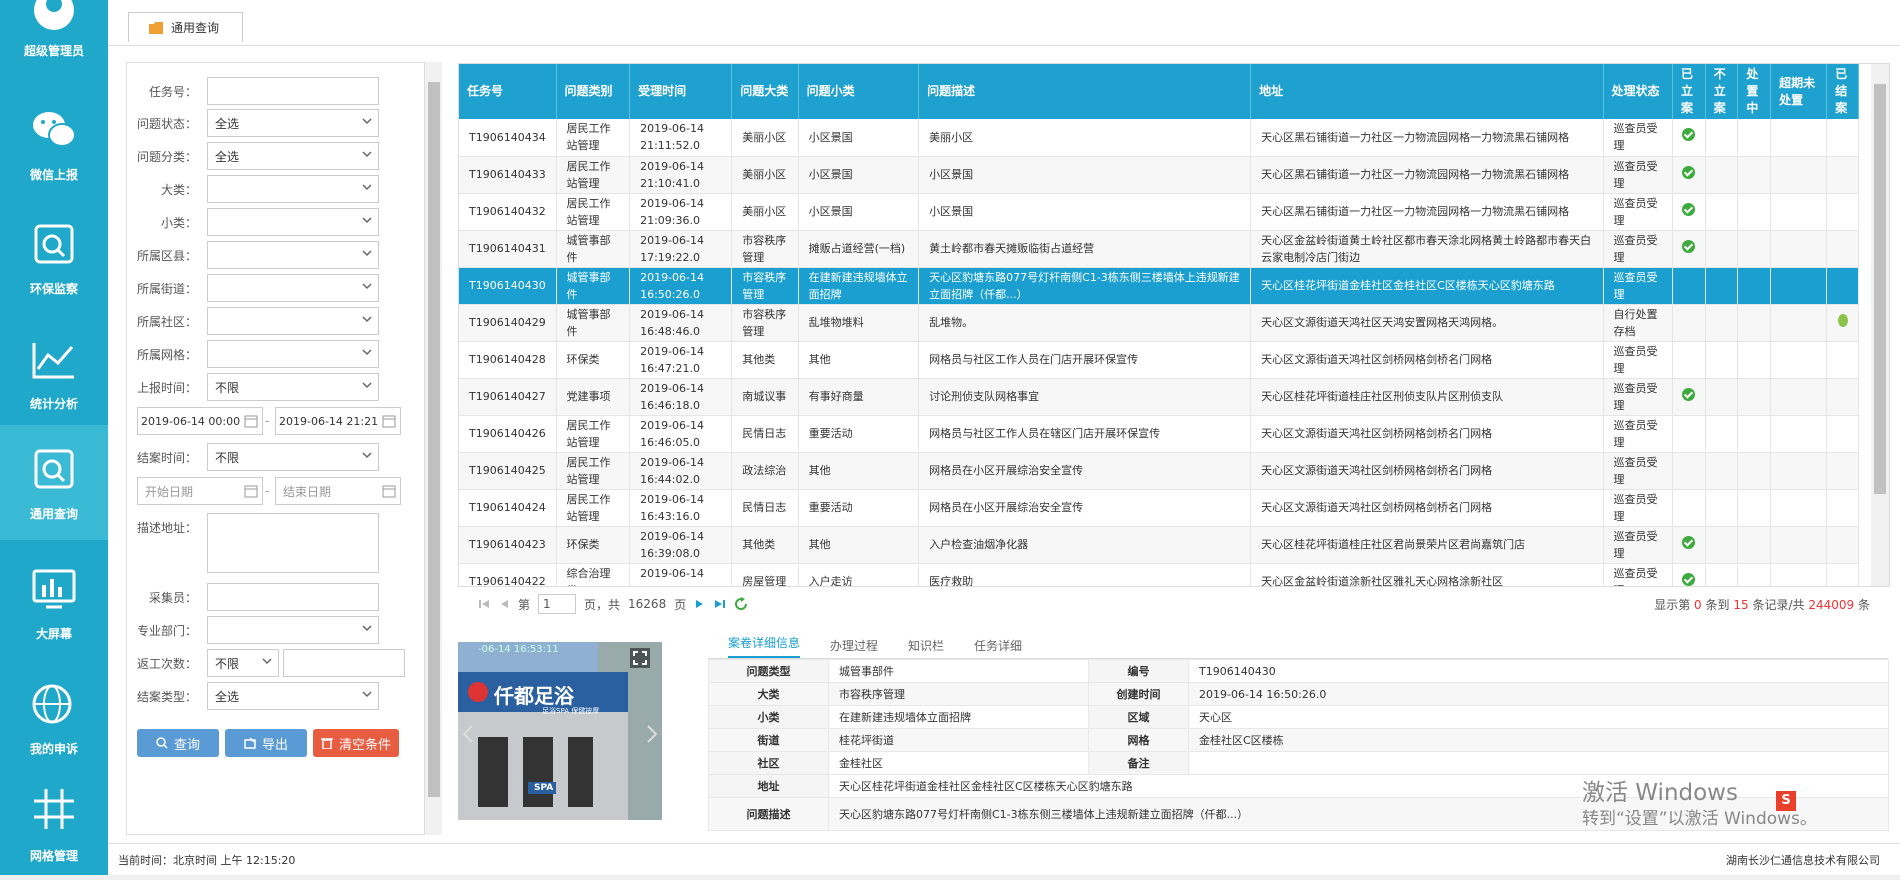 This screenshot has width=1900, height=880. What do you see at coordinates (293, 189) in the screenshot?
I see `major-category-select` at bounding box center [293, 189].